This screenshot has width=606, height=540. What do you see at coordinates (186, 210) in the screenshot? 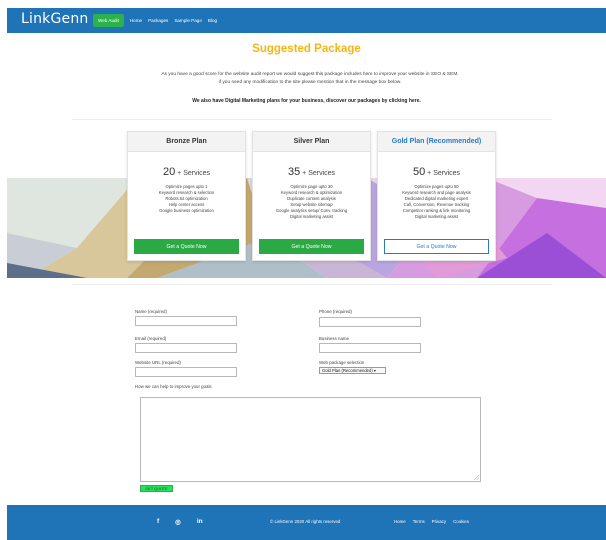
I see `feature-item: Google business optimization` at bounding box center [186, 210].